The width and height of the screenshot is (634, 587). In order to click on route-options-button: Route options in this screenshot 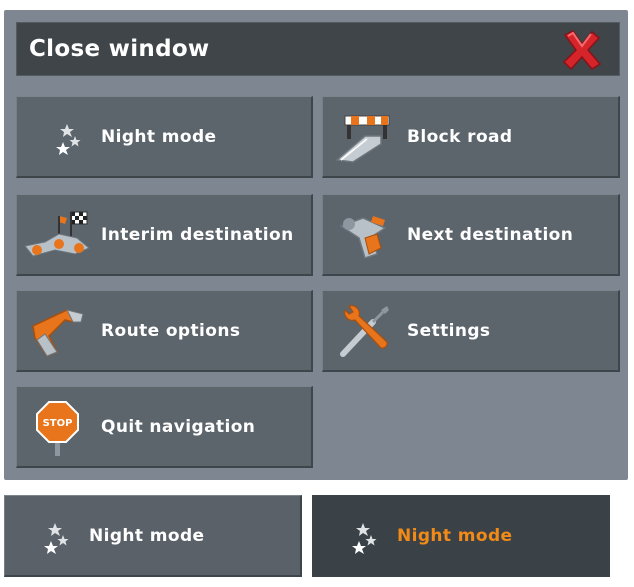, I will do `click(164, 331)`.